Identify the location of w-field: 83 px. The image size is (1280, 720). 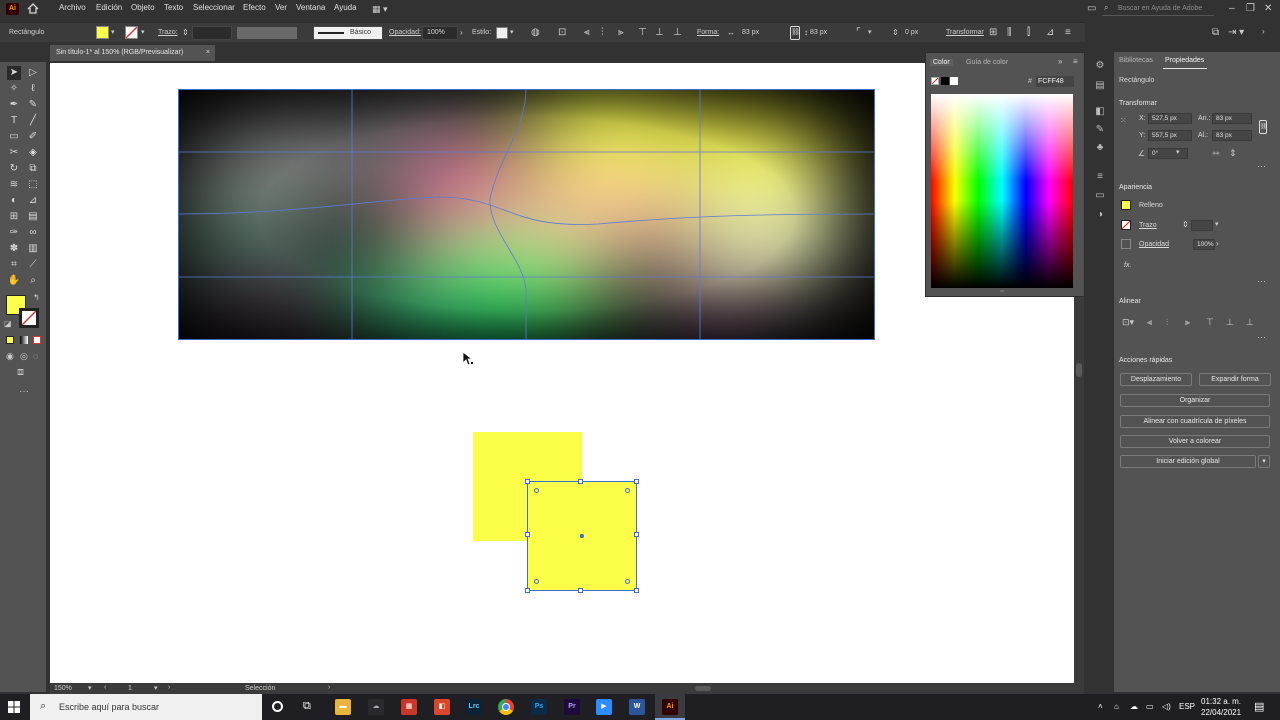
(1232, 118).